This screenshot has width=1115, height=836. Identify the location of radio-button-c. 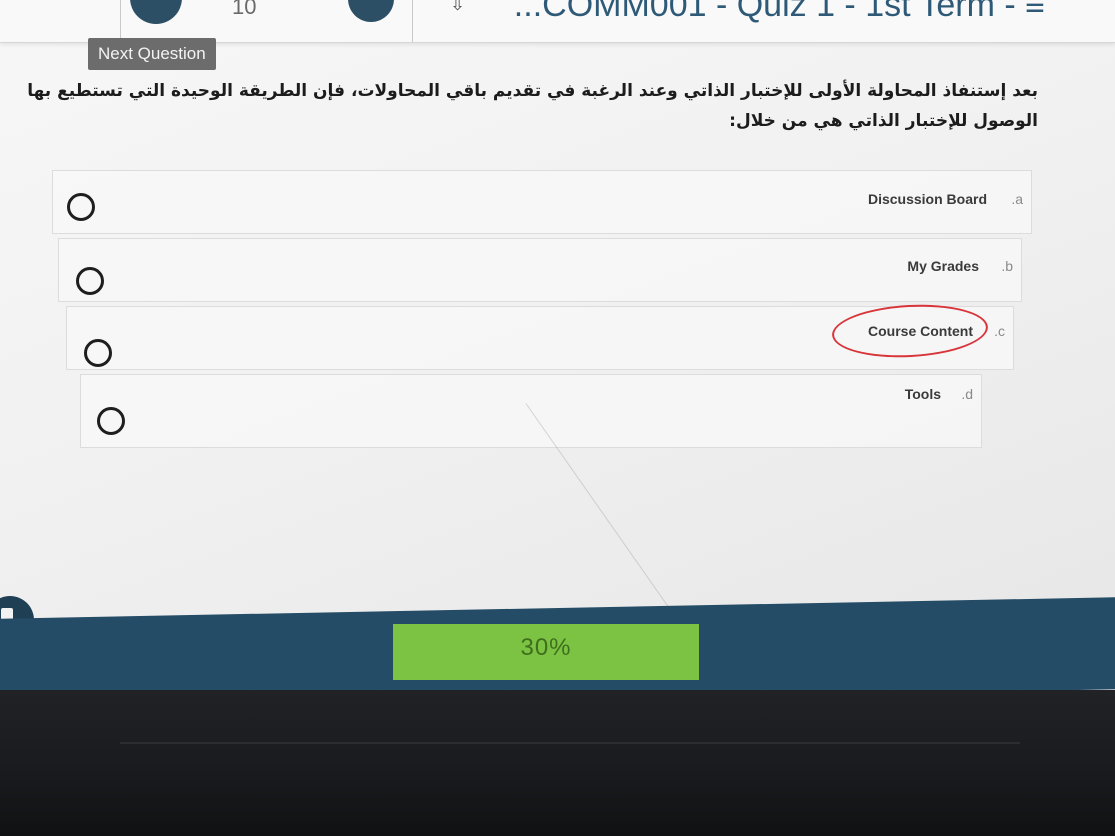
(98, 353).